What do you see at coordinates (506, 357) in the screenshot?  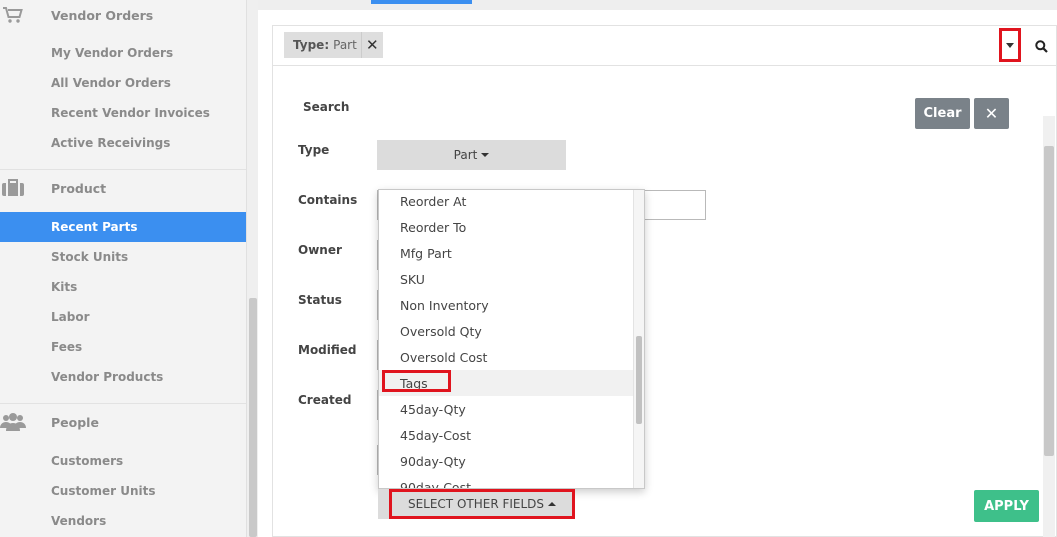 I see `dropdown-option-oversold-cost: Oversold Cost` at bounding box center [506, 357].